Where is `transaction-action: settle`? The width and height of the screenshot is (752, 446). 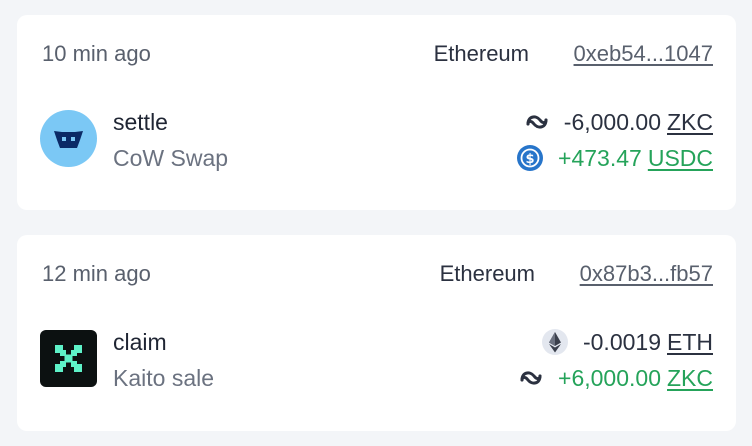
transaction-action: settle is located at coordinates (140, 122).